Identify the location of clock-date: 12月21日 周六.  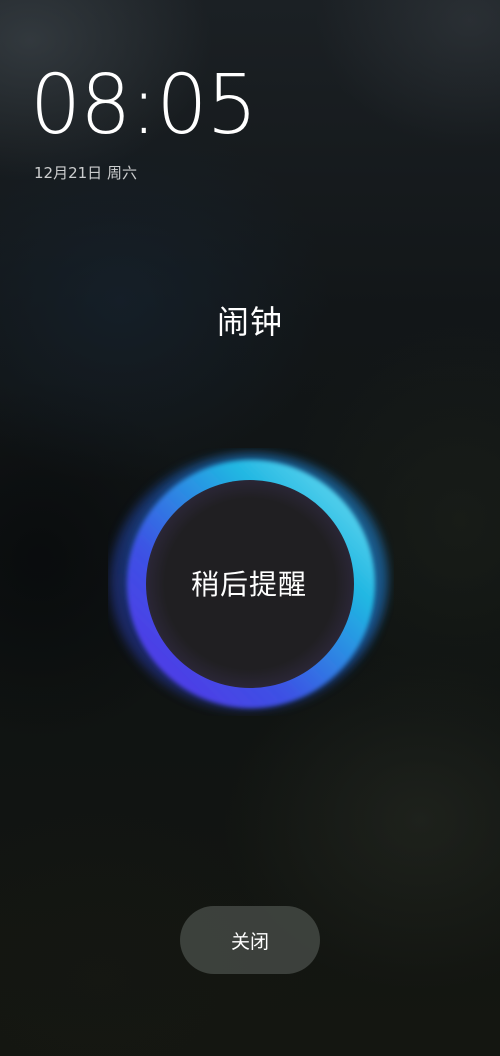
(85, 173).